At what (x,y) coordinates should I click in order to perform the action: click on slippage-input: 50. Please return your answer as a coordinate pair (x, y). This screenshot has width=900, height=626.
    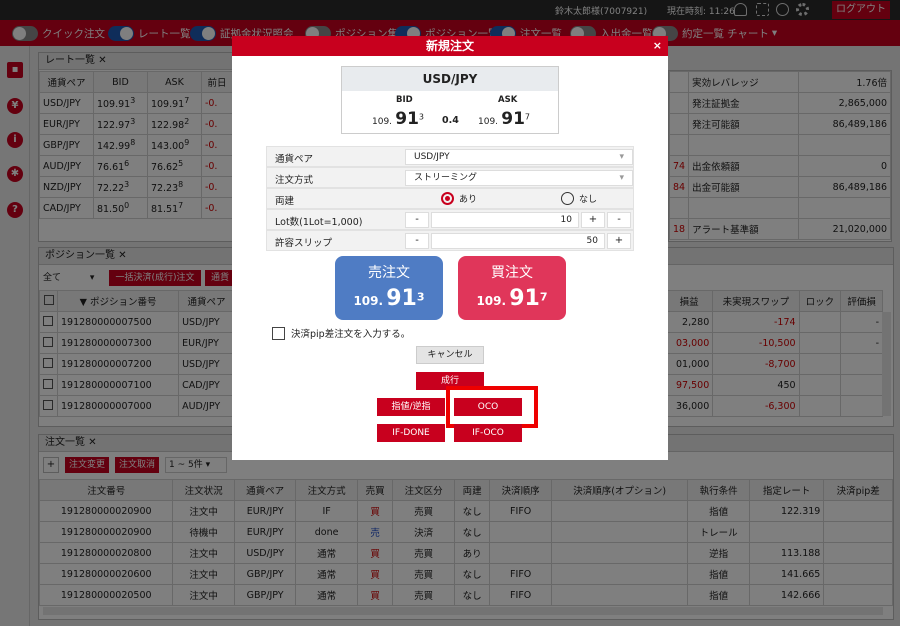
    Looking at the image, I should click on (518, 241).